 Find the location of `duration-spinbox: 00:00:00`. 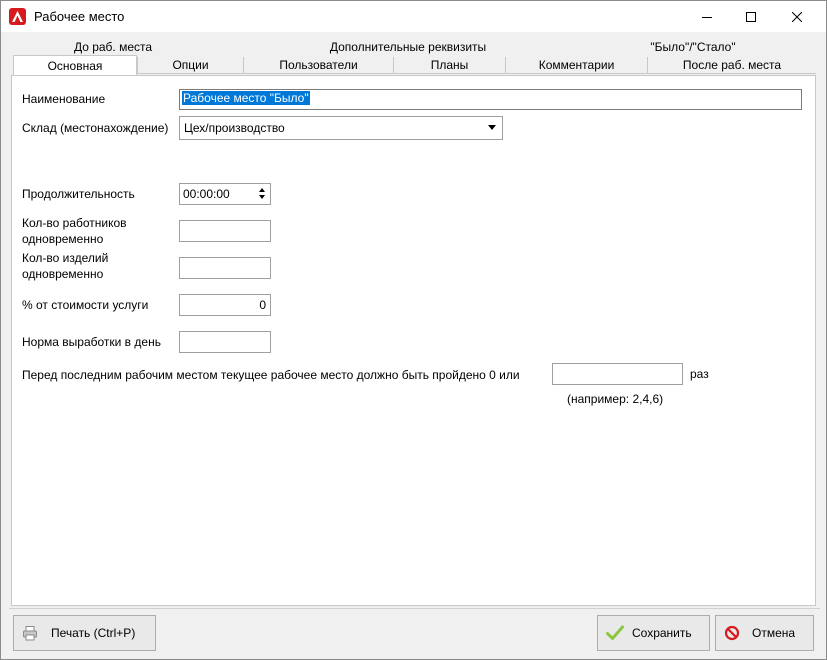

duration-spinbox: 00:00:00 is located at coordinates (225, 194).